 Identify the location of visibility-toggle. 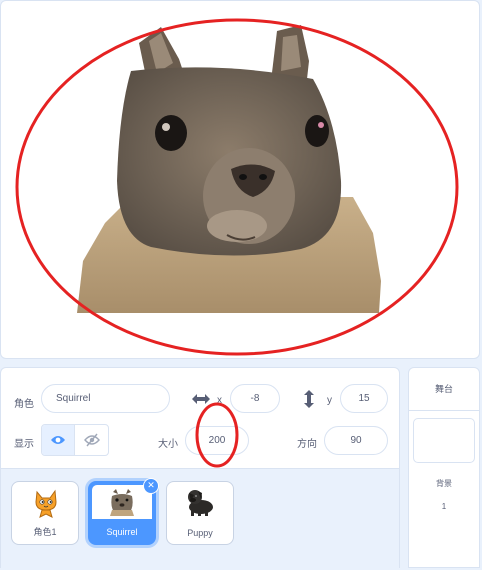
(75, 440).